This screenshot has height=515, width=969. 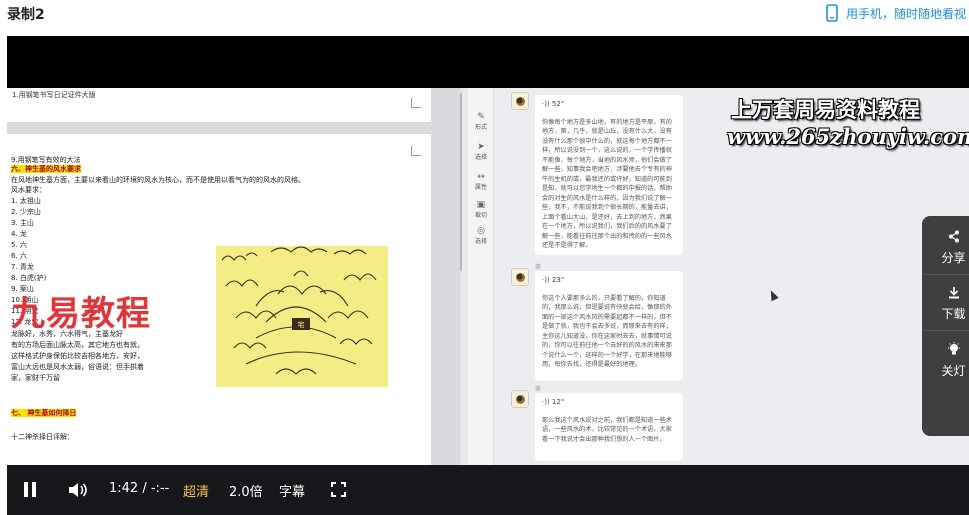 I want to click on tool-select-2: ◎ 选择, so click(x=481, y=235).